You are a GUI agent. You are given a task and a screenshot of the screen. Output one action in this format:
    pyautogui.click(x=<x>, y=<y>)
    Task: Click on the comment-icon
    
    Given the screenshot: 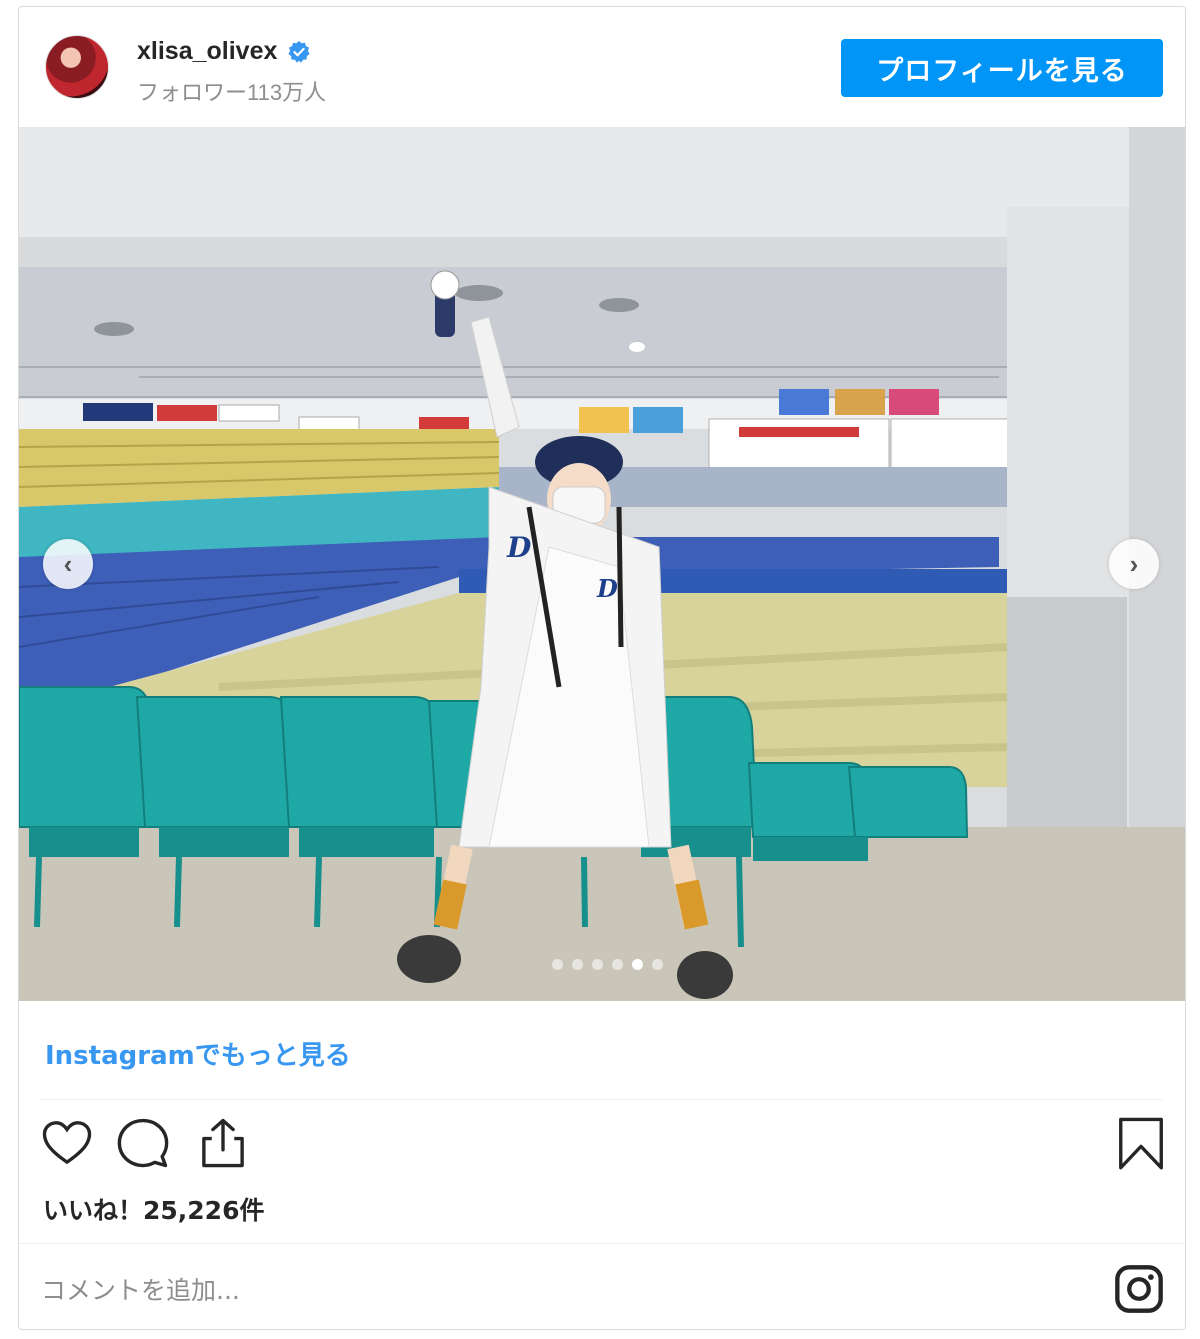 What is the action you would take?
    pyautogui.click(x=143, y=1143)
    